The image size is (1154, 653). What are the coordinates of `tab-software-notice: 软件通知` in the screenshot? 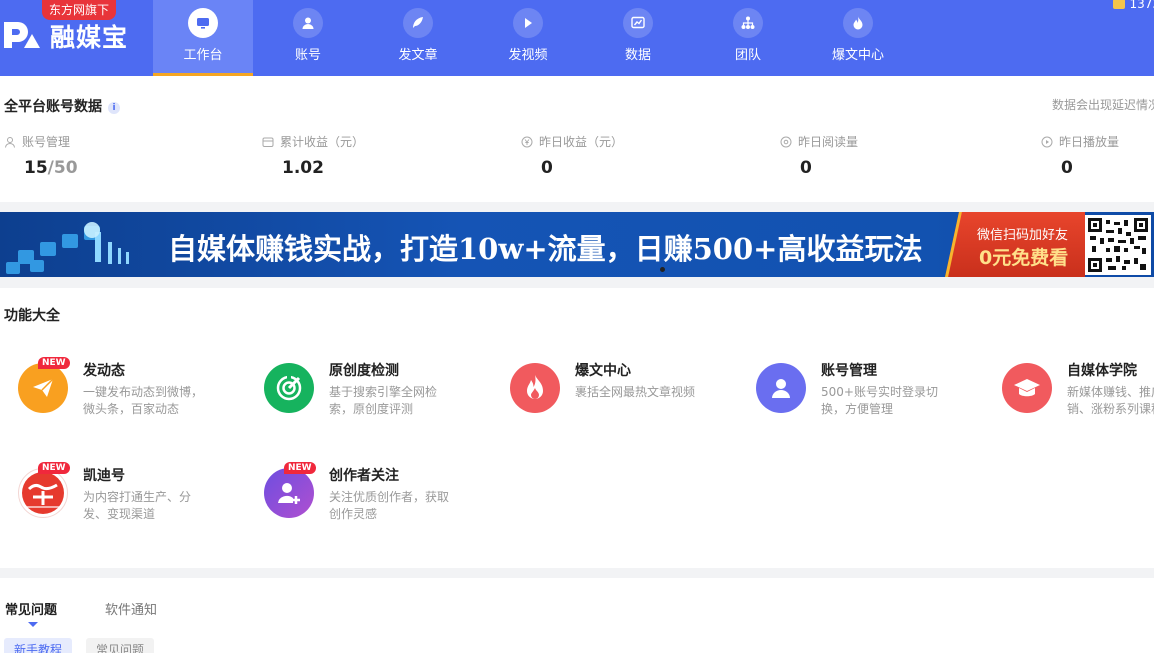 It's located at (131, 608).